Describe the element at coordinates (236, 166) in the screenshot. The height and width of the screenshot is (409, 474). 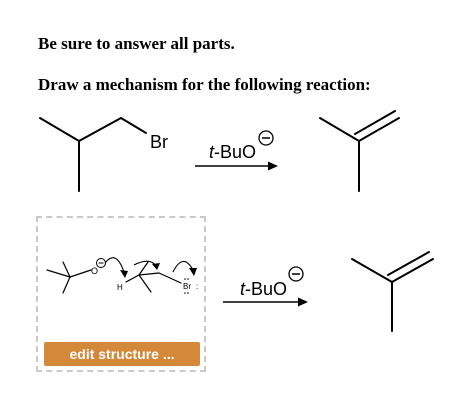
I see `reaction-arrow` at that location.